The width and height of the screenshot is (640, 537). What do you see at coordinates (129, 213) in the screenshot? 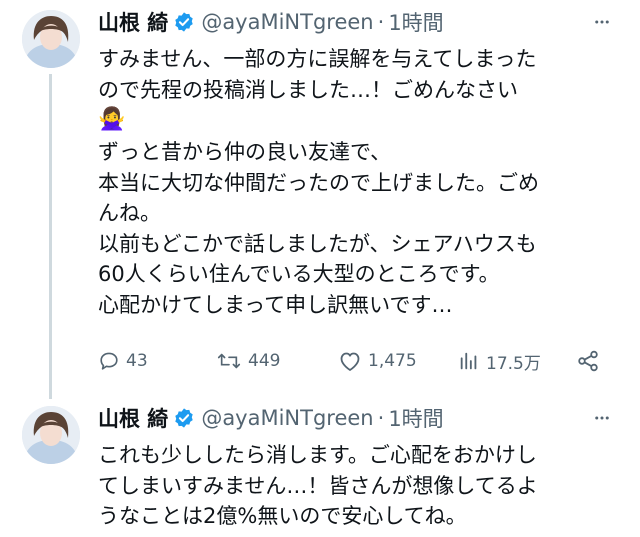
I see `tweet-line: んね。` at bounding box center [129, 213].